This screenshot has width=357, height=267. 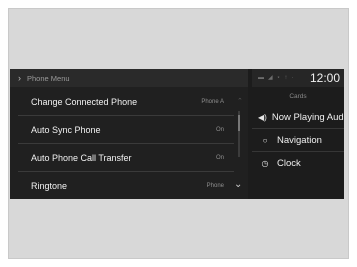 I want to click on scroll-up-icon: ⌃, so click(x=240, y=101).